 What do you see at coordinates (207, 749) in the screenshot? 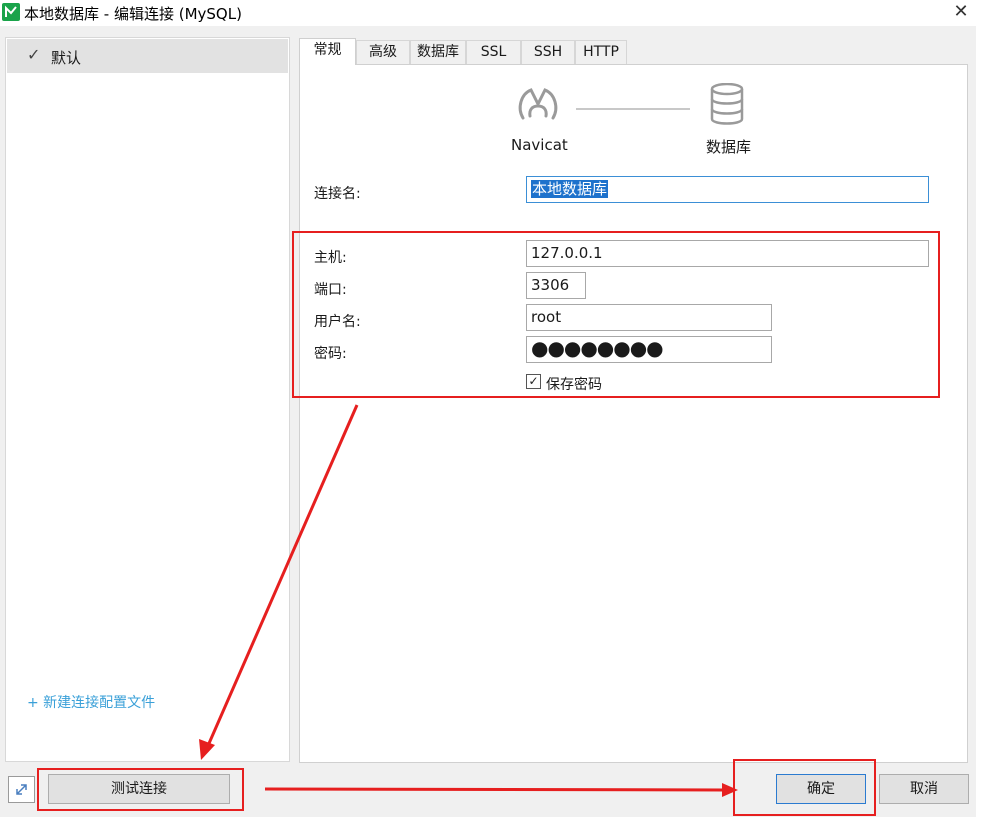
I see `arrow-head-down` at bounding box center [207, 749].